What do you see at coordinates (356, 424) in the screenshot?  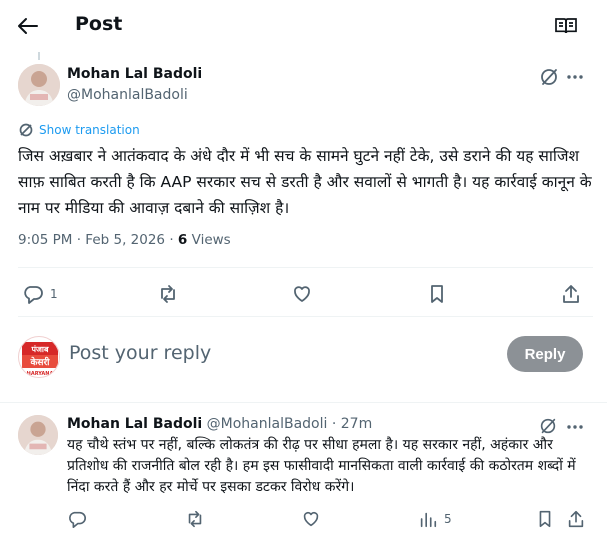 I see `reply-time: 27m` at bounding box center [356, 424].